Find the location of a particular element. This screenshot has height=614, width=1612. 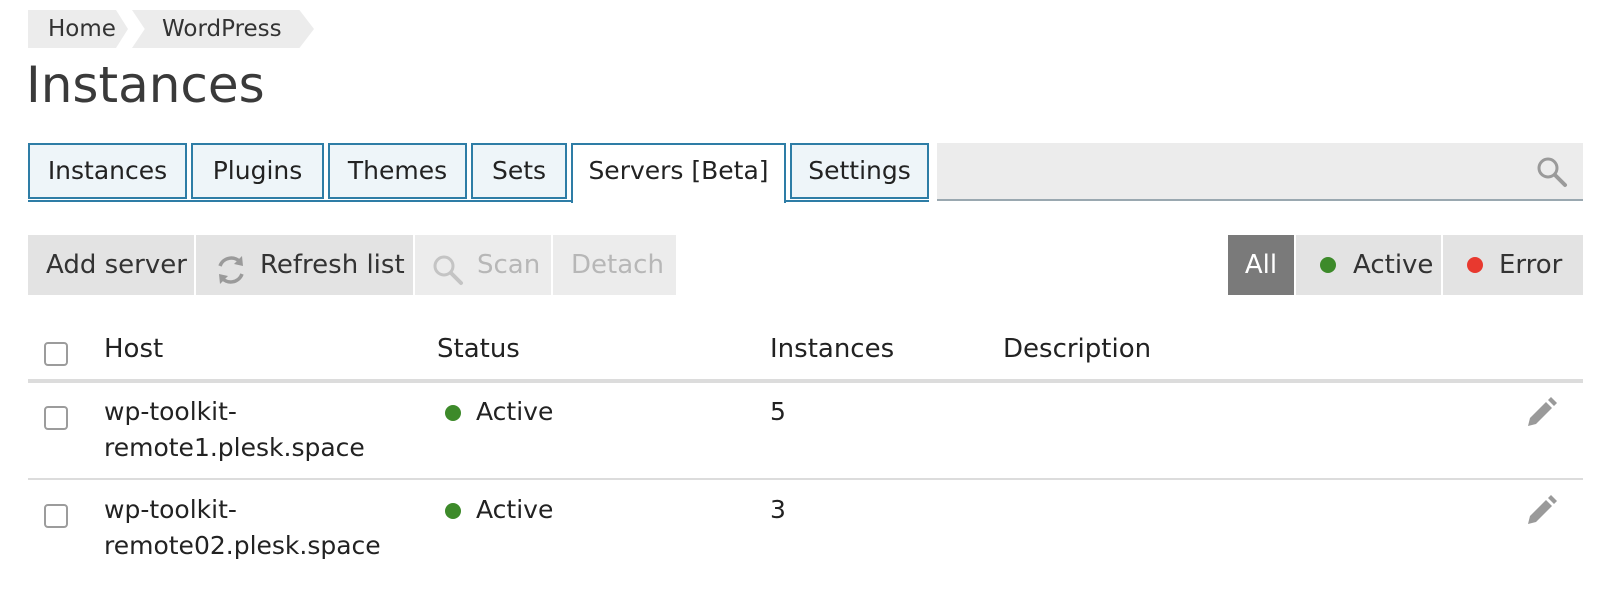

tab-instances: Instances is located at coordinates (107, 171).